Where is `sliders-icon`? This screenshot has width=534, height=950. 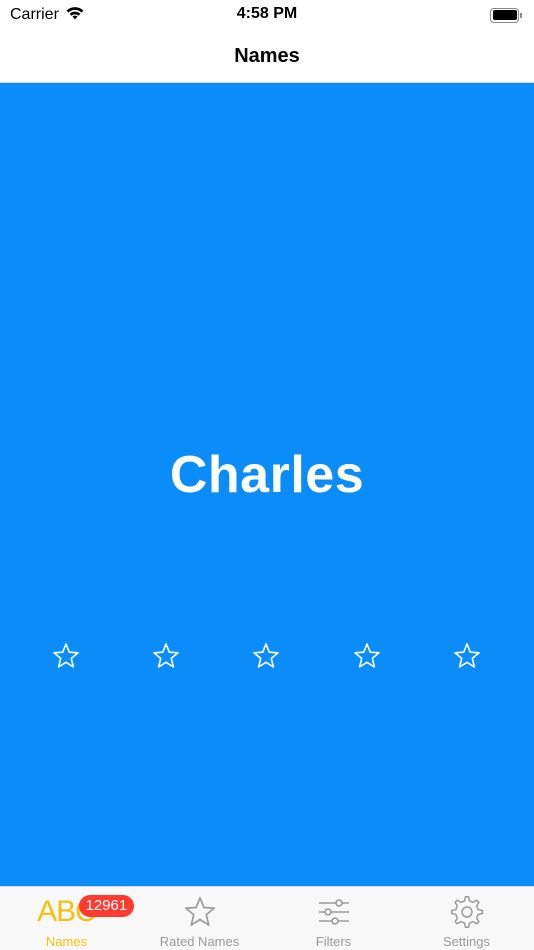
sliders-icon is located at coordinates (334, 912).